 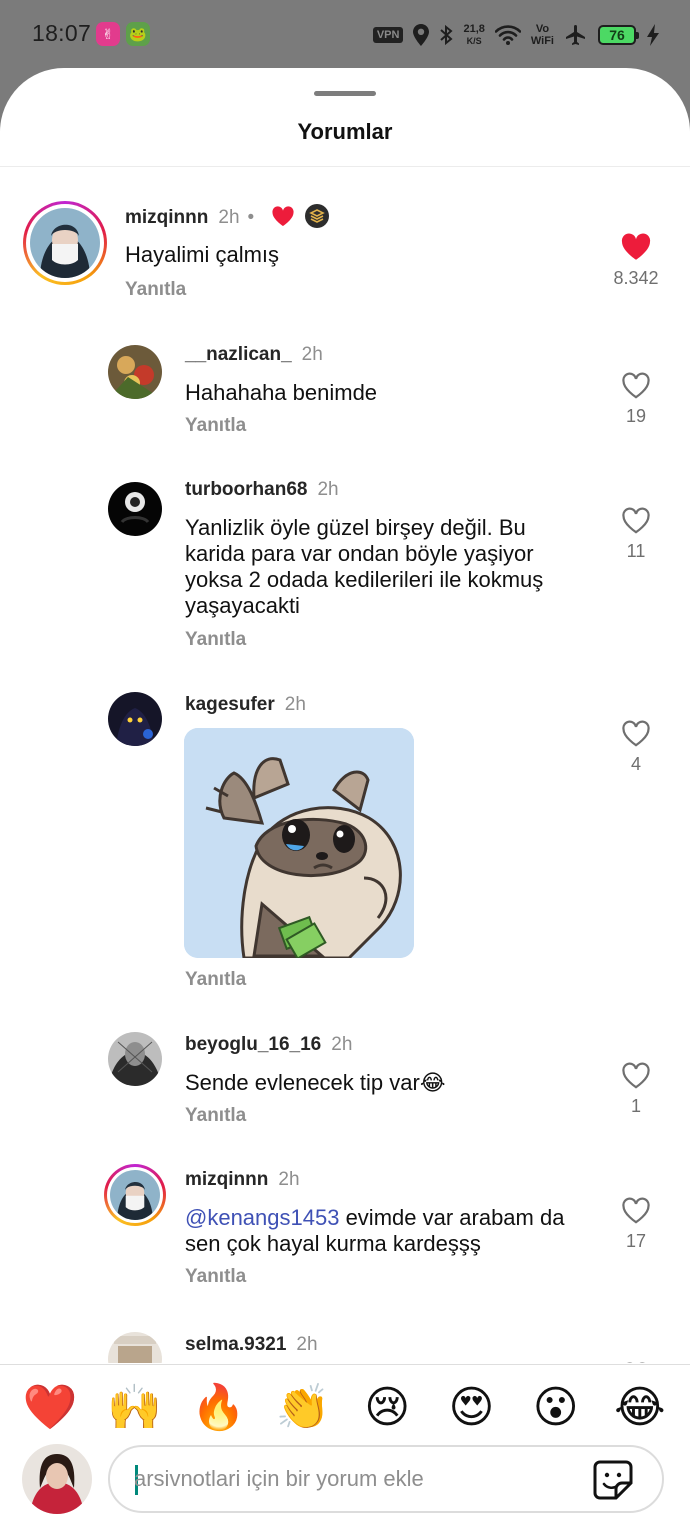 I want to click on comment-sticker, so click(x=299, y=843).